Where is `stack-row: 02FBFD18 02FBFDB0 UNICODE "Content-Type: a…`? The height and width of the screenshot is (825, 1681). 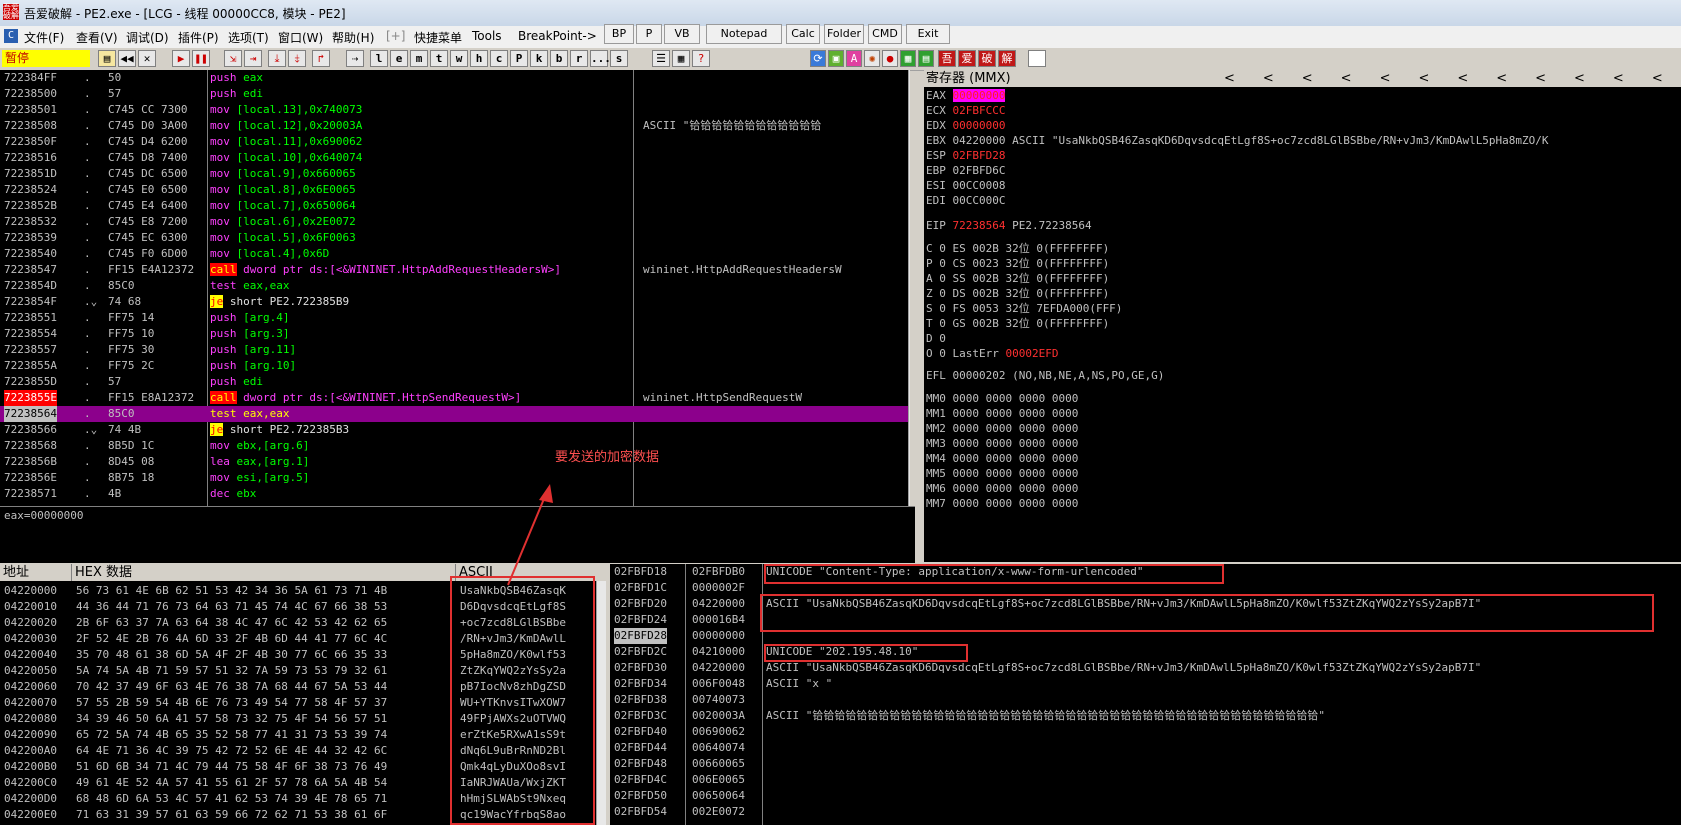
stack-row: 02FBFD18 02FBFDB0 UNICODE "Content-Type: a… is located at coordinates (1145, 572).